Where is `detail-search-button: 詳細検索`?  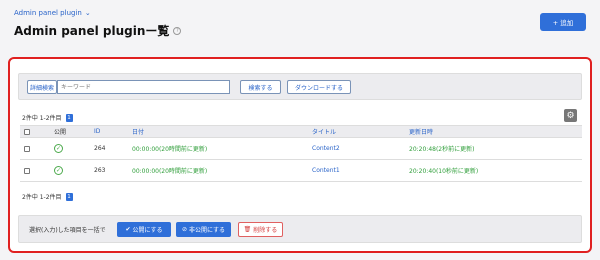 detail-search-button: 詳細検索 is located at coordinates (42, 87).